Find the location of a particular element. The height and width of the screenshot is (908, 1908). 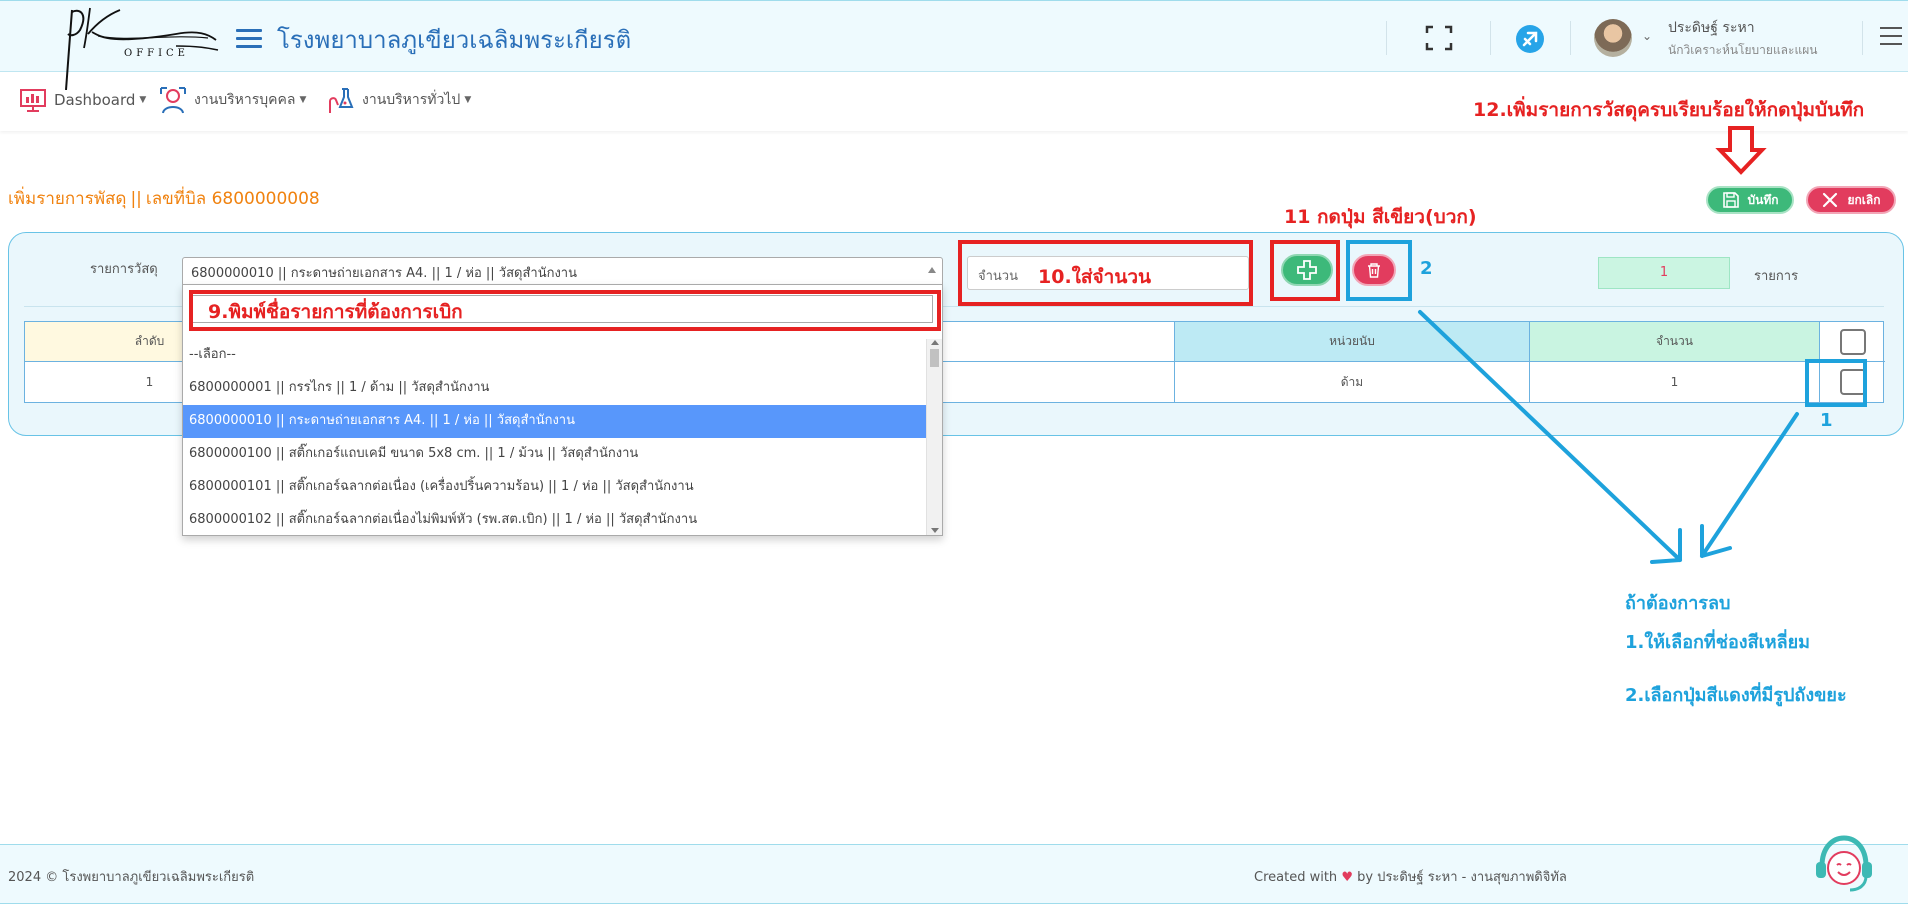

annotation-delete-step2: 2.เลือกปุ่มสีแดงที่มีรูปถังขยะ is located at coordinates (1736, 695).